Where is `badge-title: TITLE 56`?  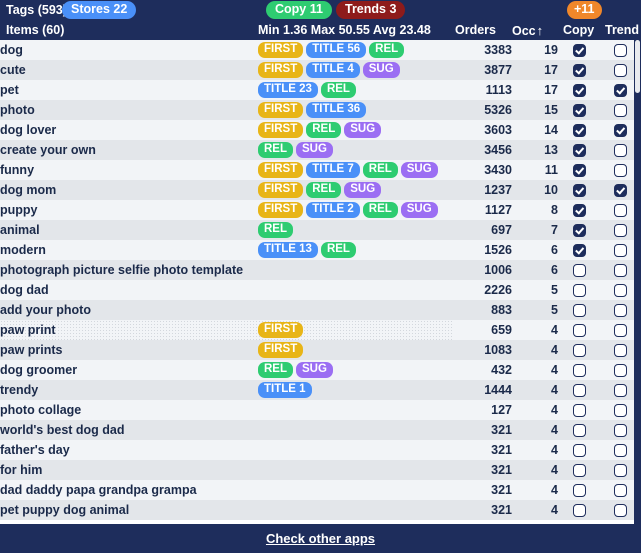
badge-title: TITLE 56 is located at coordinates (336, 50).